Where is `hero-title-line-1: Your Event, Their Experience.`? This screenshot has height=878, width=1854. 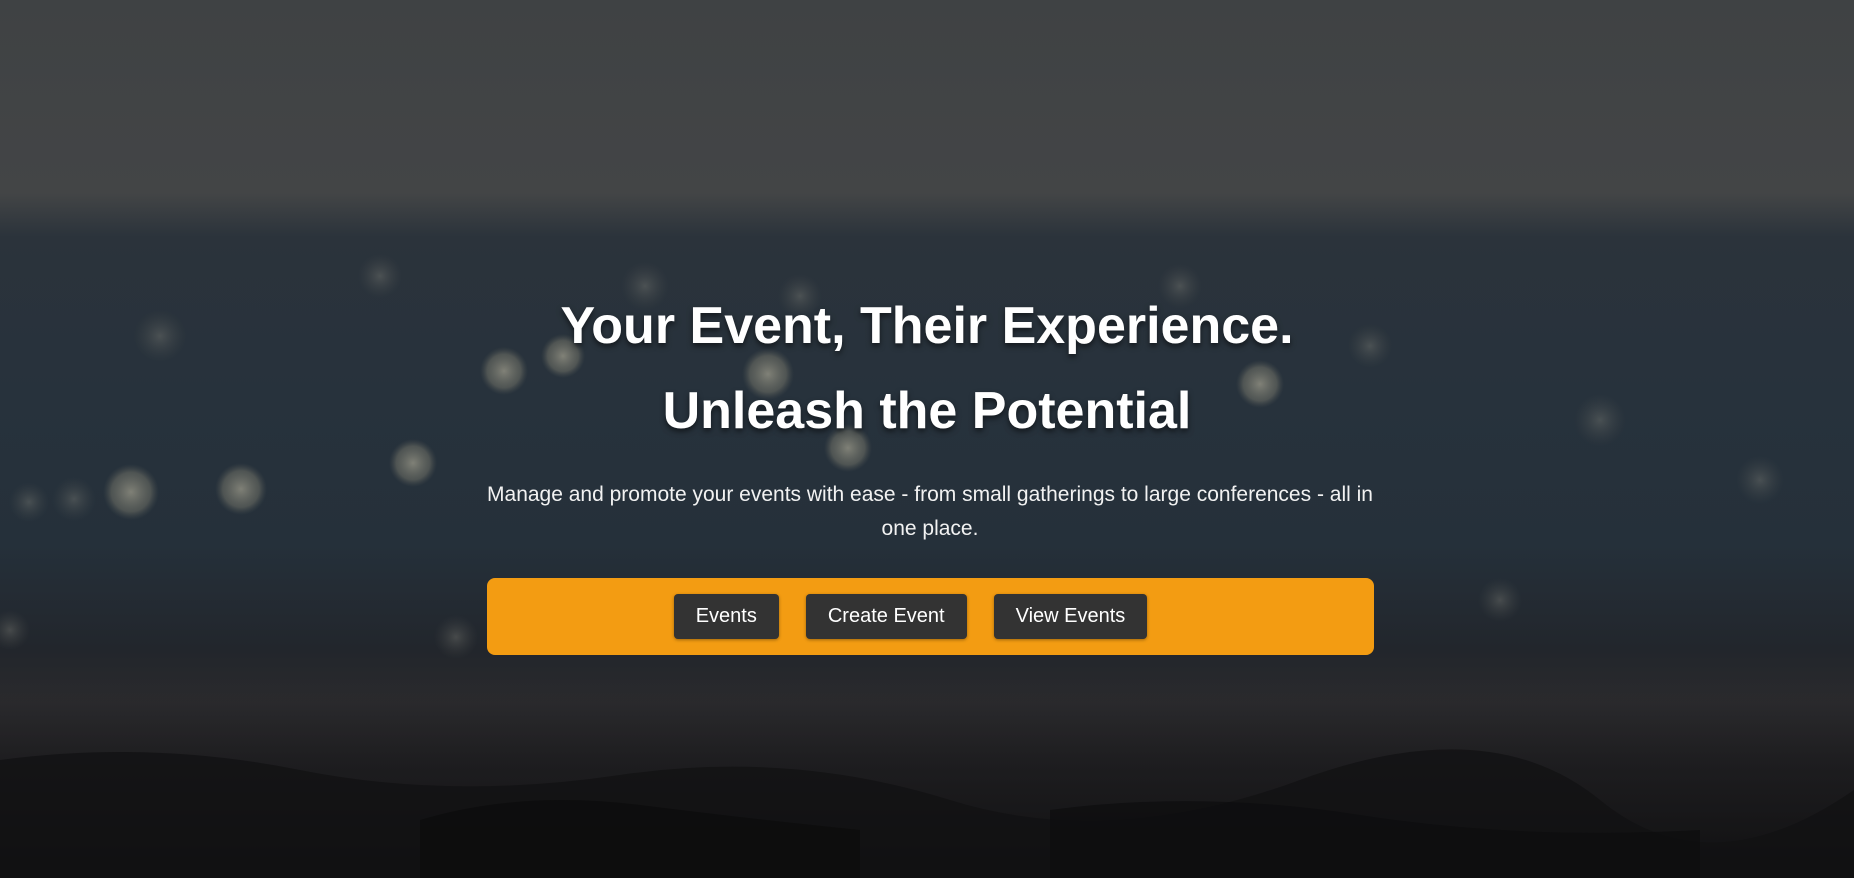 hero-title-line-1: Your Event, Their Experience. is located at coordinates (927, 326).